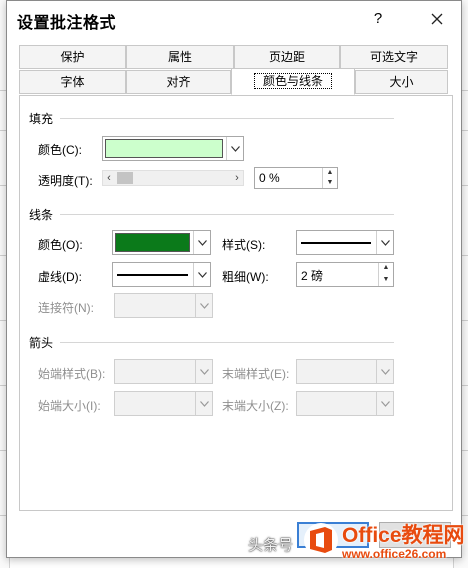  I want to click on arrows-heading: 箭头, so click(41, 343).